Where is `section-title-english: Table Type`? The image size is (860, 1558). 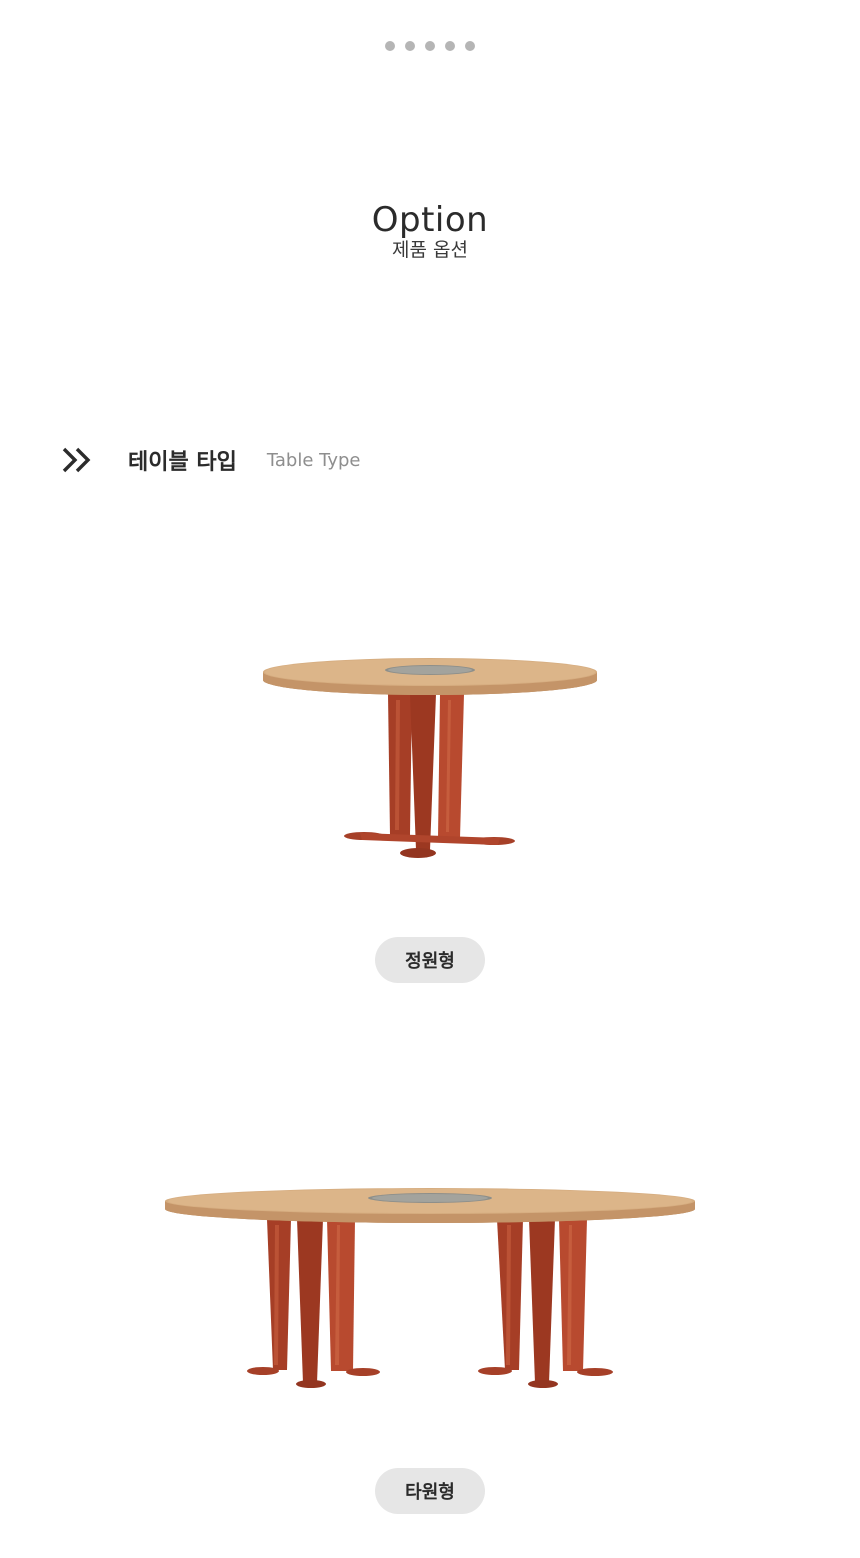 section-title-english: Table Type is located at coordinates (313, 460).